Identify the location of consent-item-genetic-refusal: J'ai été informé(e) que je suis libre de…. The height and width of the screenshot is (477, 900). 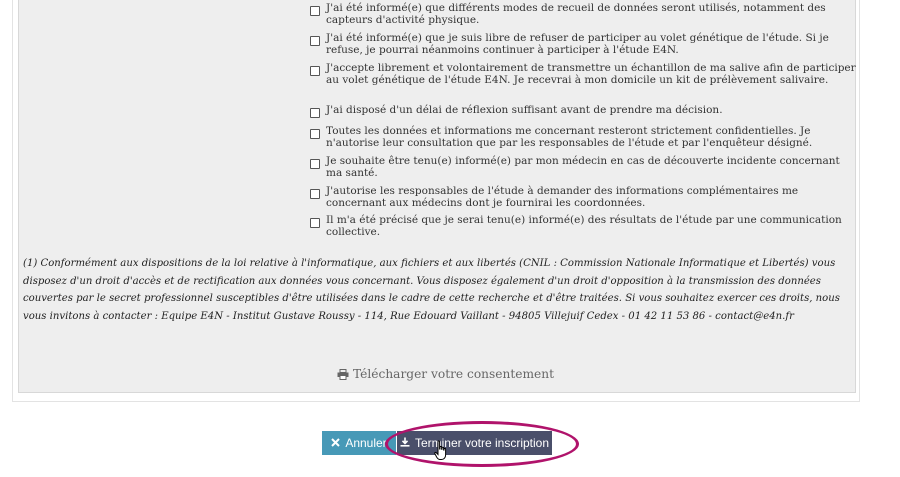
(582, 44).